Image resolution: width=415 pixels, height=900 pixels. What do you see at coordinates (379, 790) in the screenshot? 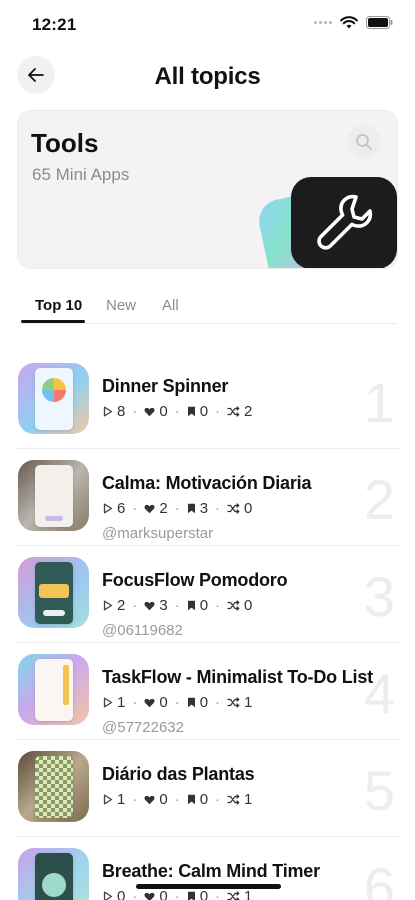
I see `rank-number: 5` at bounding box center [379, 790].